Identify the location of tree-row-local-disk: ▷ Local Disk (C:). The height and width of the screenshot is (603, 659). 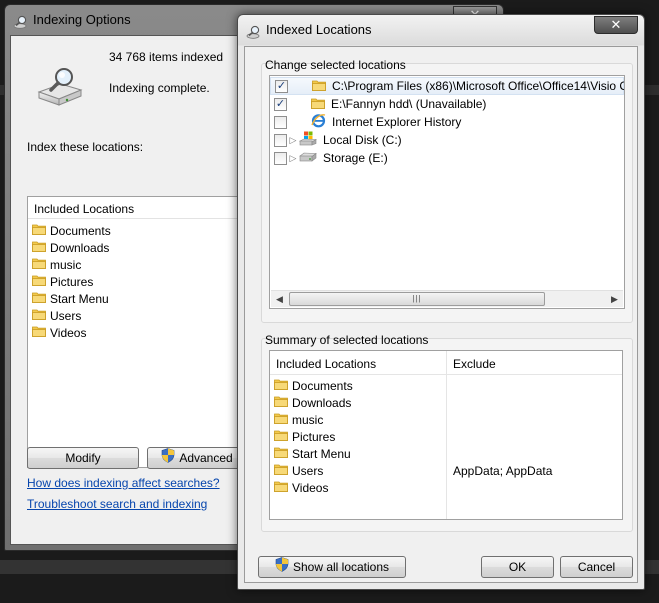
(336, 140).